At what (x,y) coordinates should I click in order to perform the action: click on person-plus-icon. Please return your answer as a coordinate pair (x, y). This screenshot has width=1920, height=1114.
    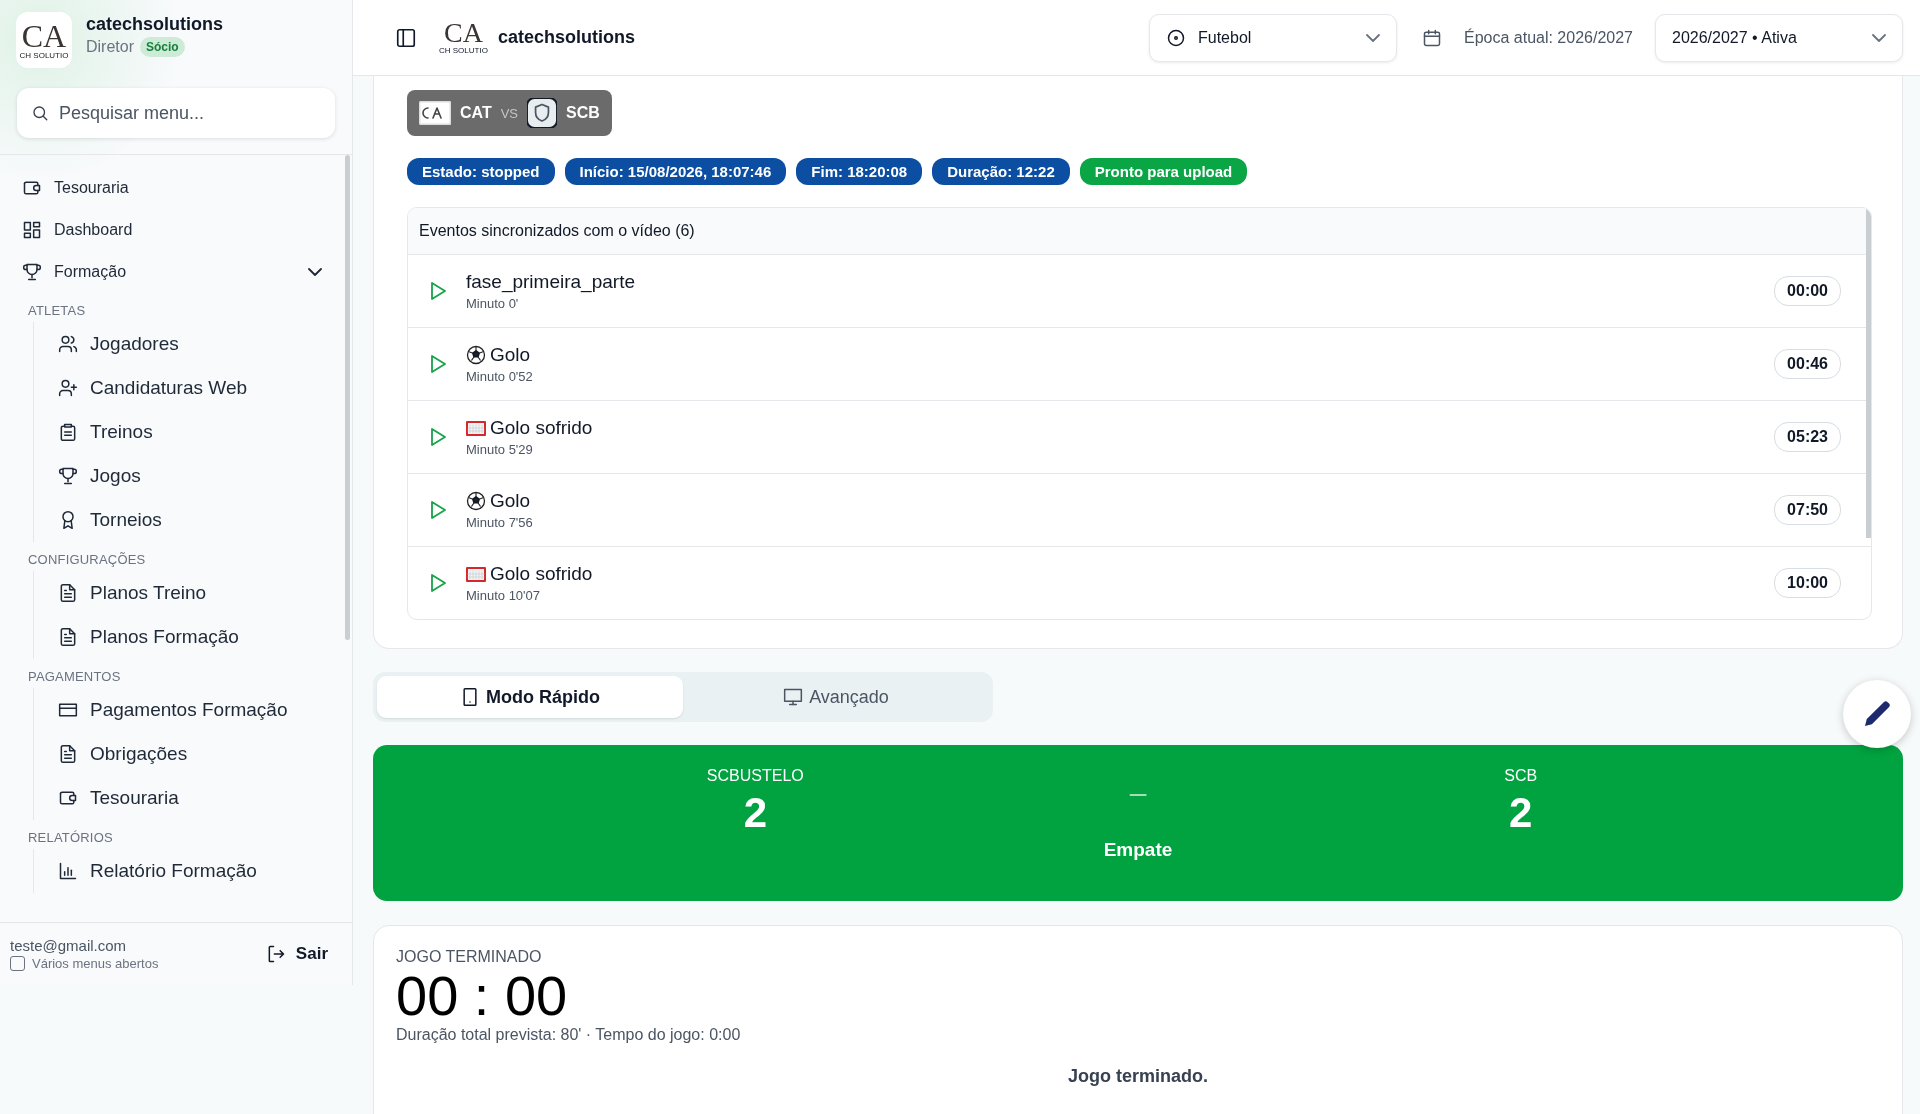
    Looking at the image, I should click on (68, 388).